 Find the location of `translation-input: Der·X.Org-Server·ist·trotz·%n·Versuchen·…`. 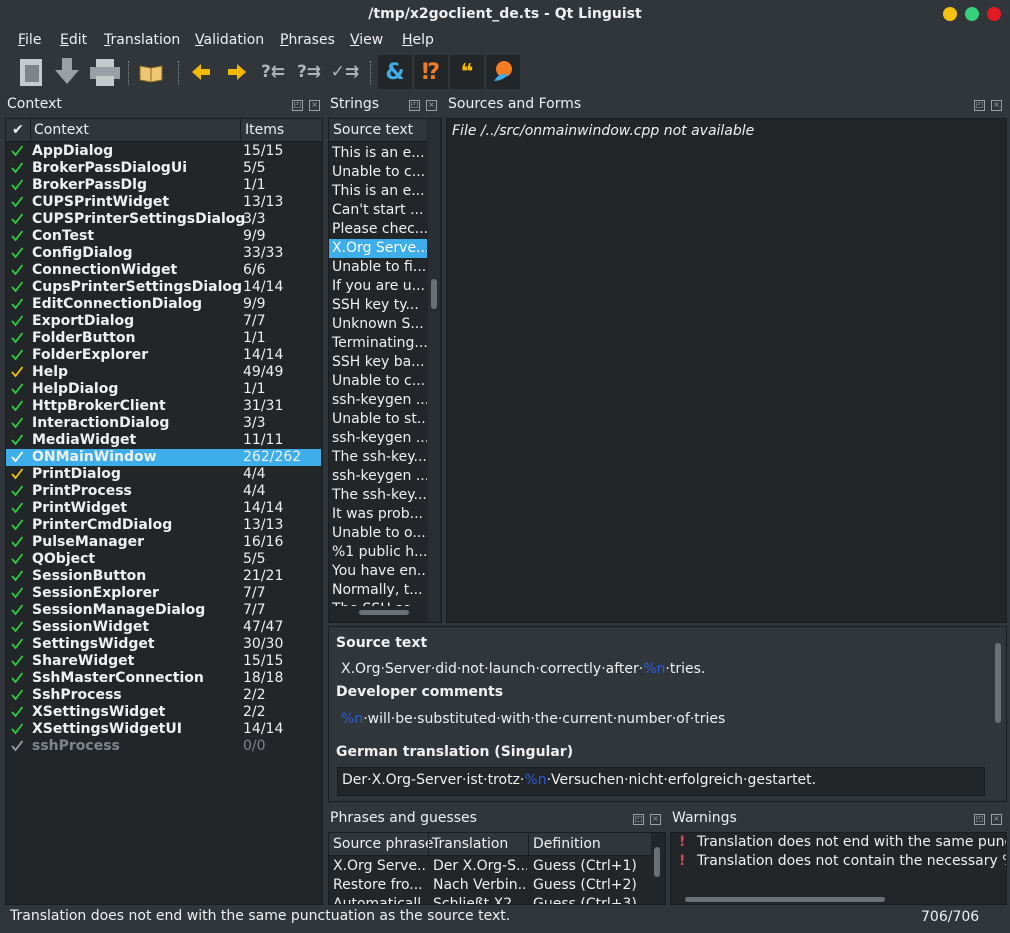

translation-input: Der·X.Org-Server·ist·trotz·%n·Versuchen·… is located at coordinates (661, 781).